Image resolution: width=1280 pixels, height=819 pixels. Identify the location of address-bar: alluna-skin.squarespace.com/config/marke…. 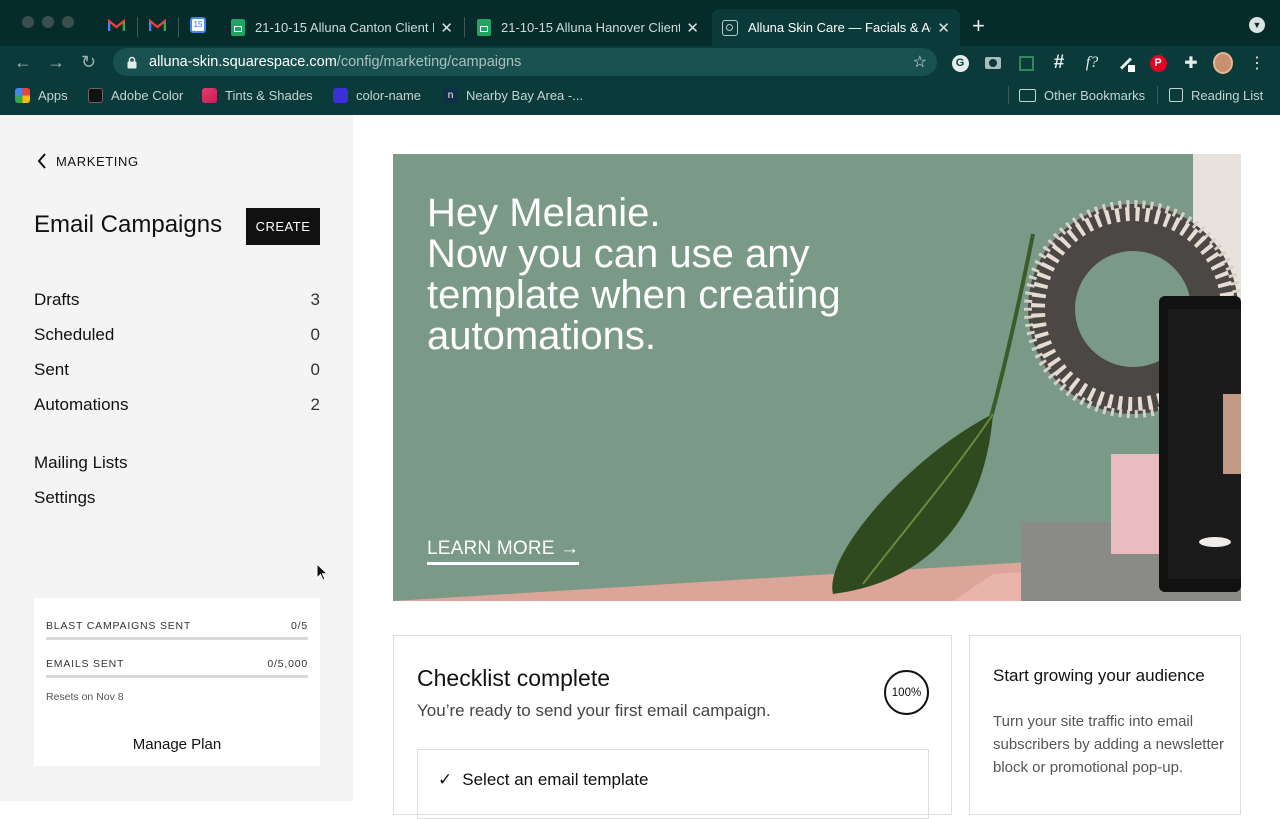
(525, 62).